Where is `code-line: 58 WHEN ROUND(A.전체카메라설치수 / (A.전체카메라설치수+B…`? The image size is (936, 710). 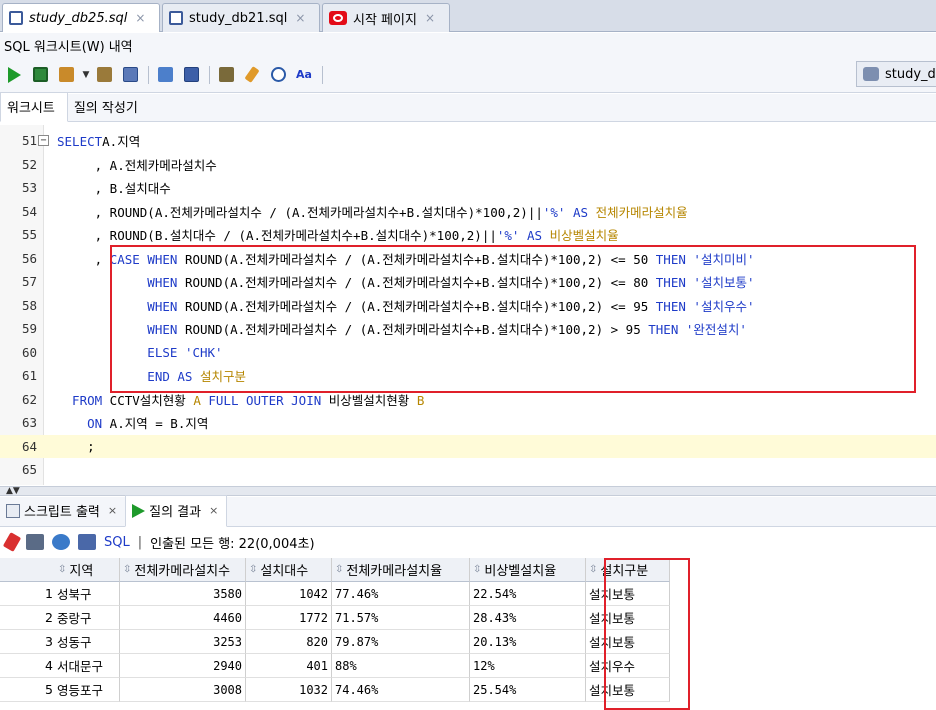 code-line: 58 WHEN ROUND(A.전체카메라설치수 / (A.전체카메라설치수+B… is located at coordinates (468, 306).